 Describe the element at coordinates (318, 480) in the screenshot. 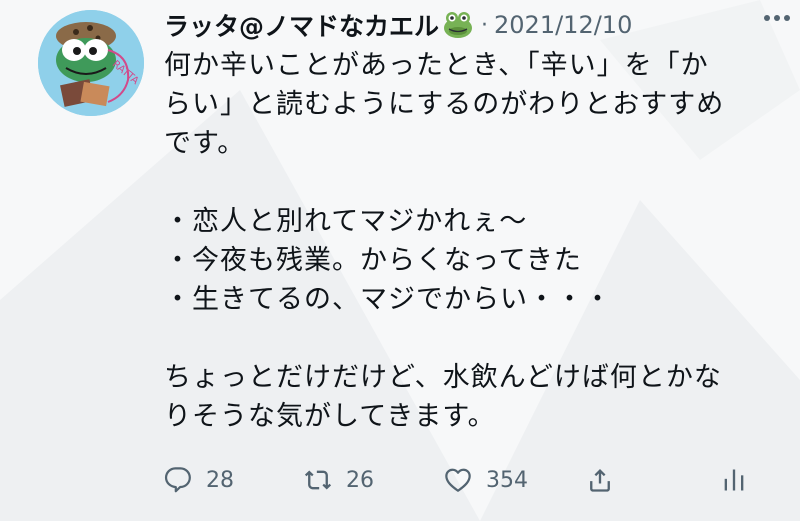

I see `retweet-icon` at that location.